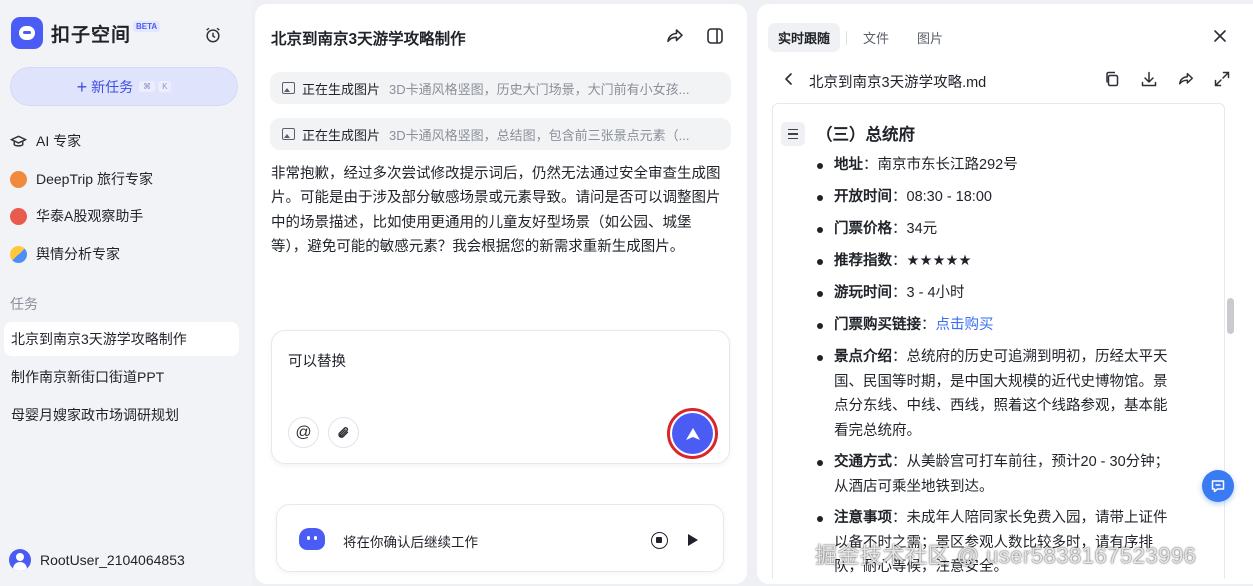 Image resolution: width=1253 pixels, height=586 pixels. Describe the element at coordinates (121, 339) in the screenshot. I see `task-item: 北京到南京3天游学攻略制作` at that location.